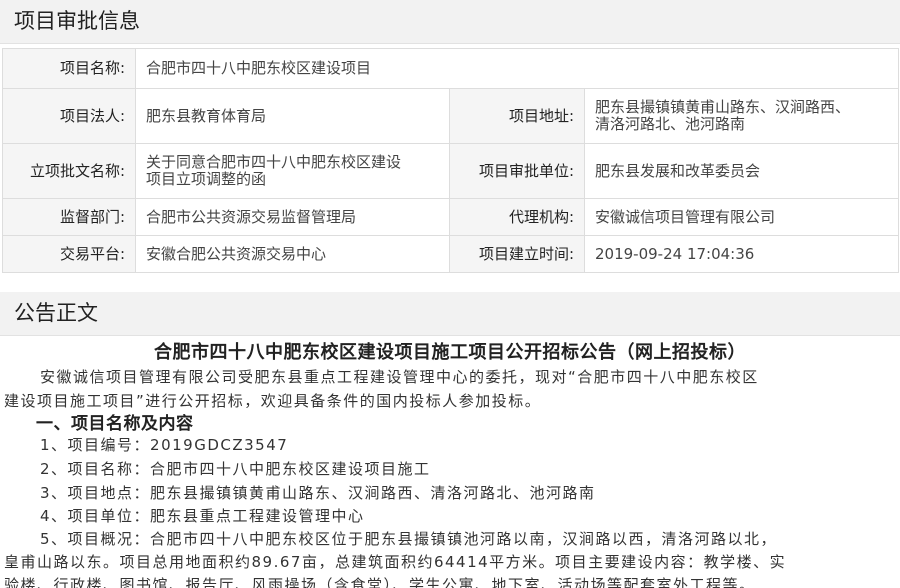 The height and width of the screenshot is (588, 900). Describe the element at coordinates (450, 352) in the screenshot. I see `notice-title: 合肥市四十八中肥东校区建设项目施工项目公开招标公告（网上招投标）` at that location.